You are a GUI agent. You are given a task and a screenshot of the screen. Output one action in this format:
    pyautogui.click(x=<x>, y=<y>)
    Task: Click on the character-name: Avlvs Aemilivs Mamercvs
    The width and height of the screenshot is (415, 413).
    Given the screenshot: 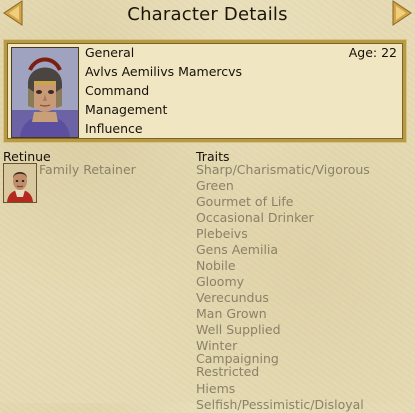 What is the action you would take?
    pyautogui.click(x=164, y=71)
    